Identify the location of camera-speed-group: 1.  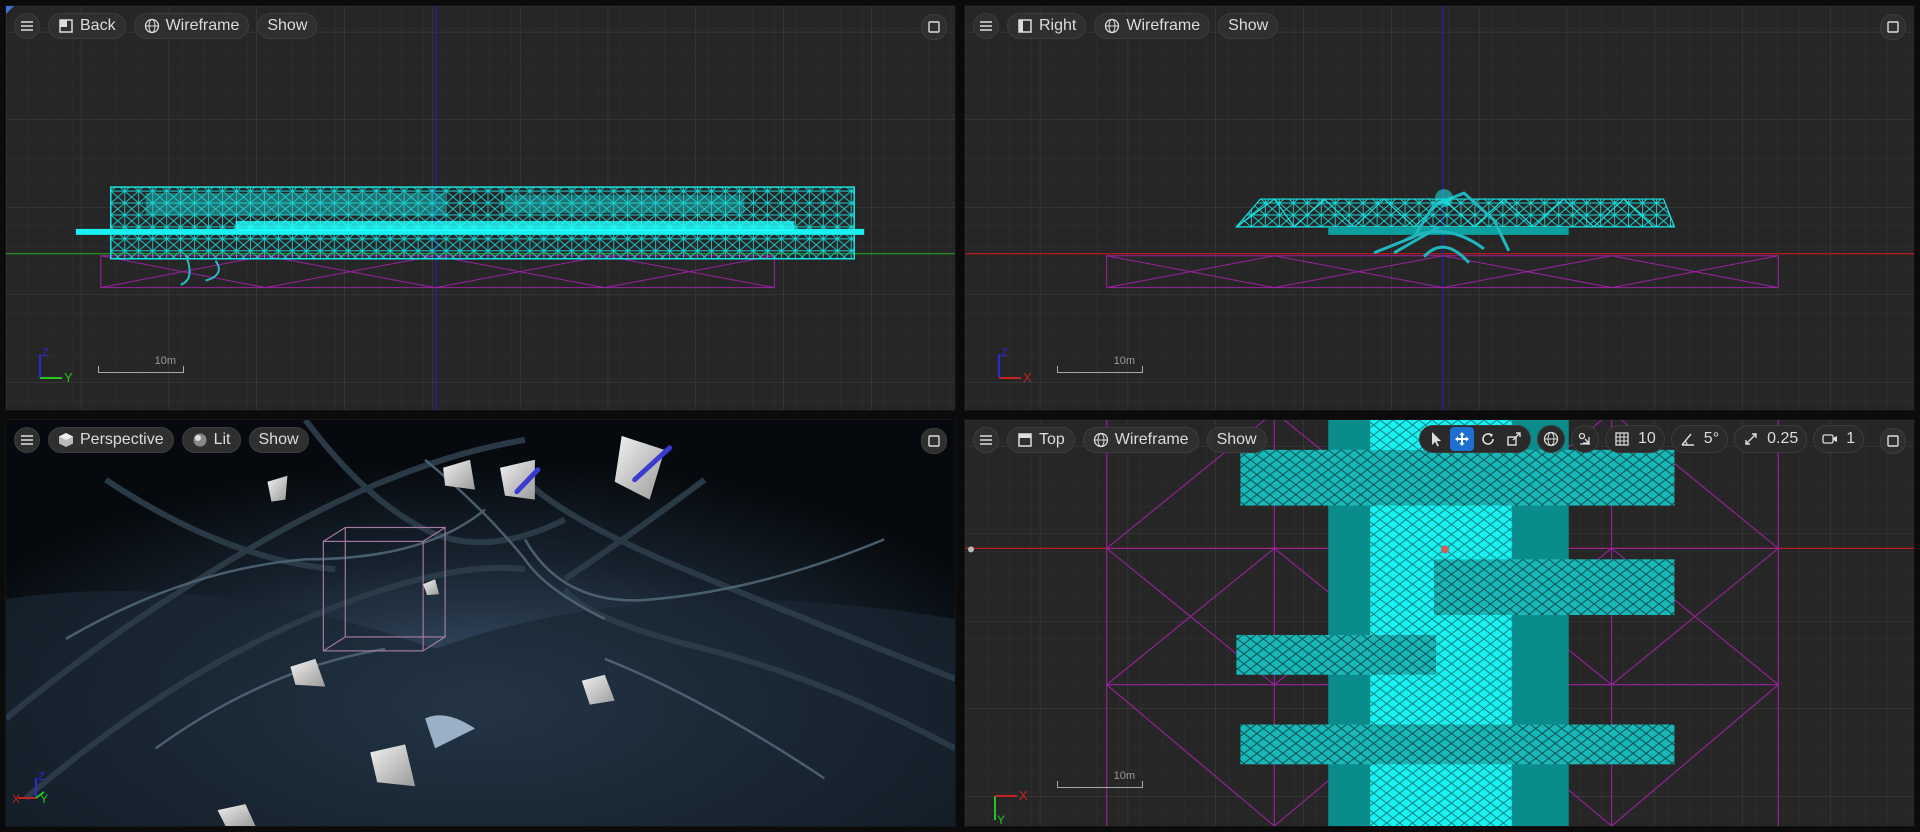
(1839, 439).